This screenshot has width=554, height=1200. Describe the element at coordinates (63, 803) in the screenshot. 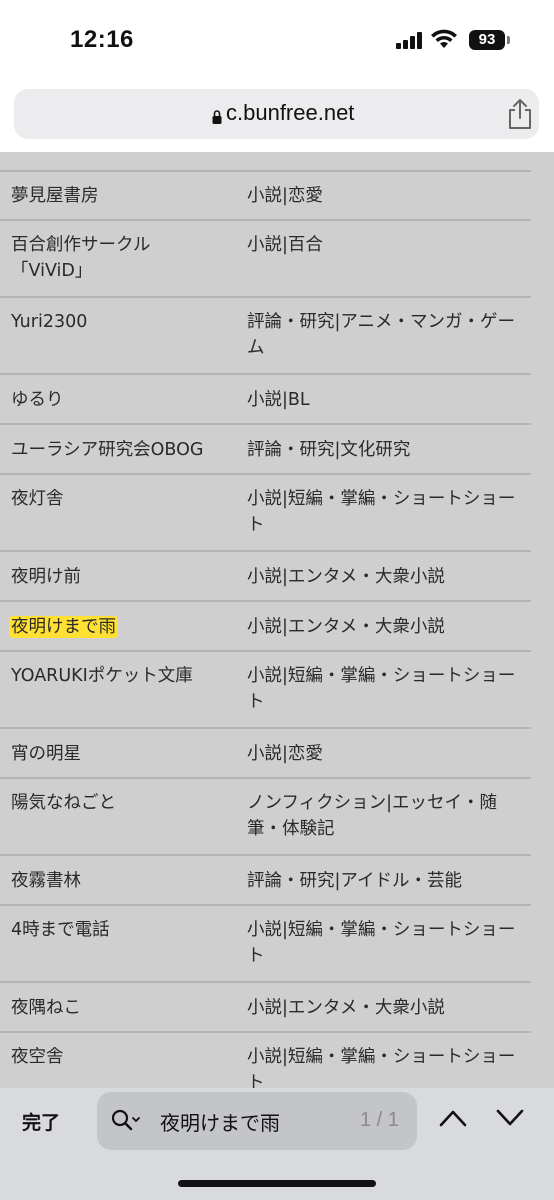

I see `circle-name: 陽気なねごと` at that location.